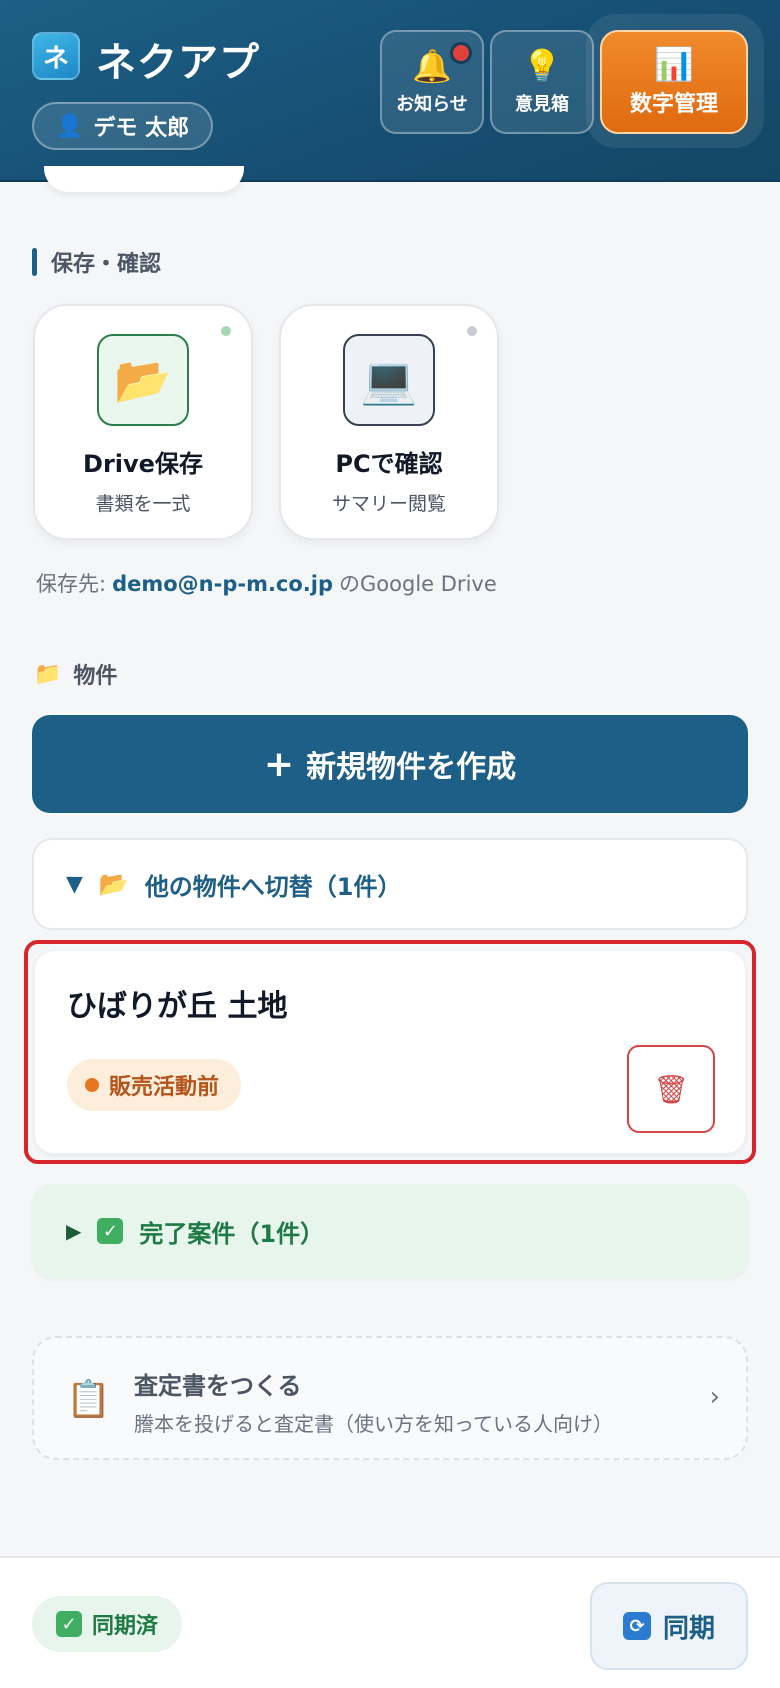  What do you see at coordinates (418, 584) in the screenshot?
I see `save-dest-suffix: のGoogle Drive` at bounding box center [418, 584].